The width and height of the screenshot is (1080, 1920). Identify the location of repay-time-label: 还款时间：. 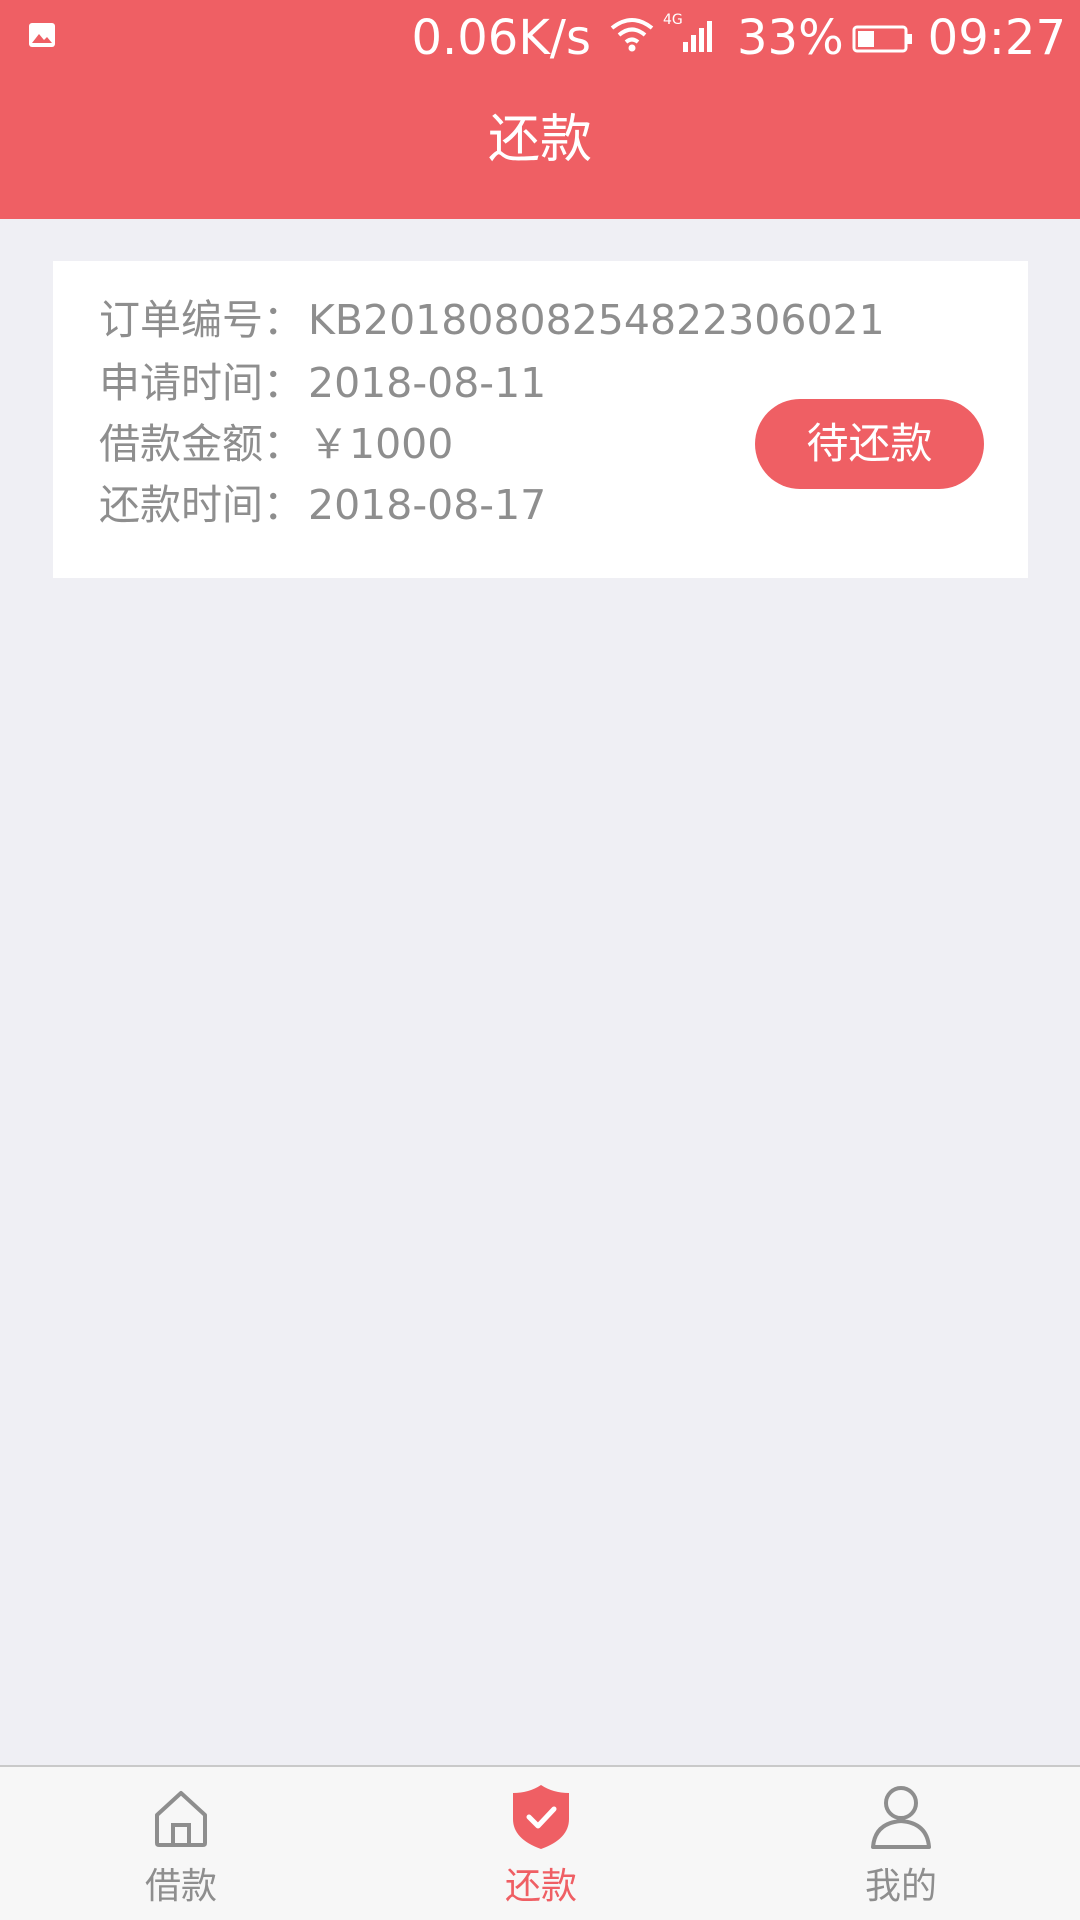
(201, 505).